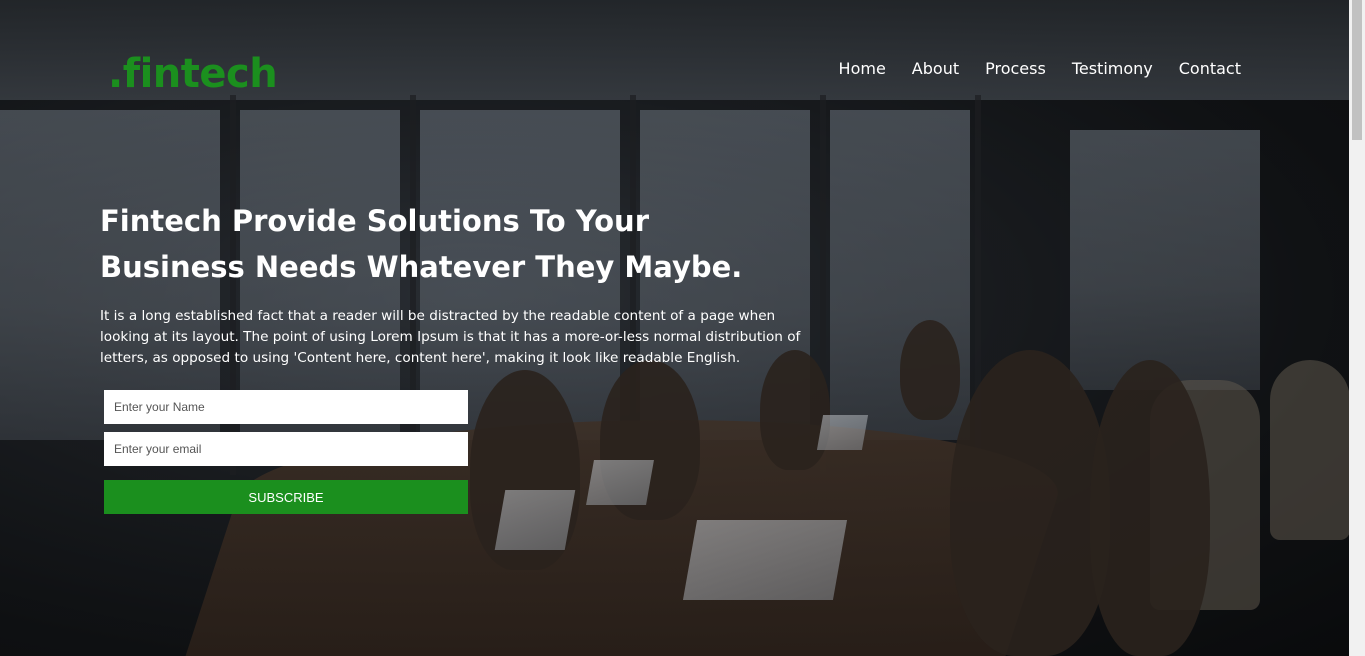  What do you see at coordinates (1309, 450) in the screenshot?
I see `chair-shape` at bounding box center [1309, 450].